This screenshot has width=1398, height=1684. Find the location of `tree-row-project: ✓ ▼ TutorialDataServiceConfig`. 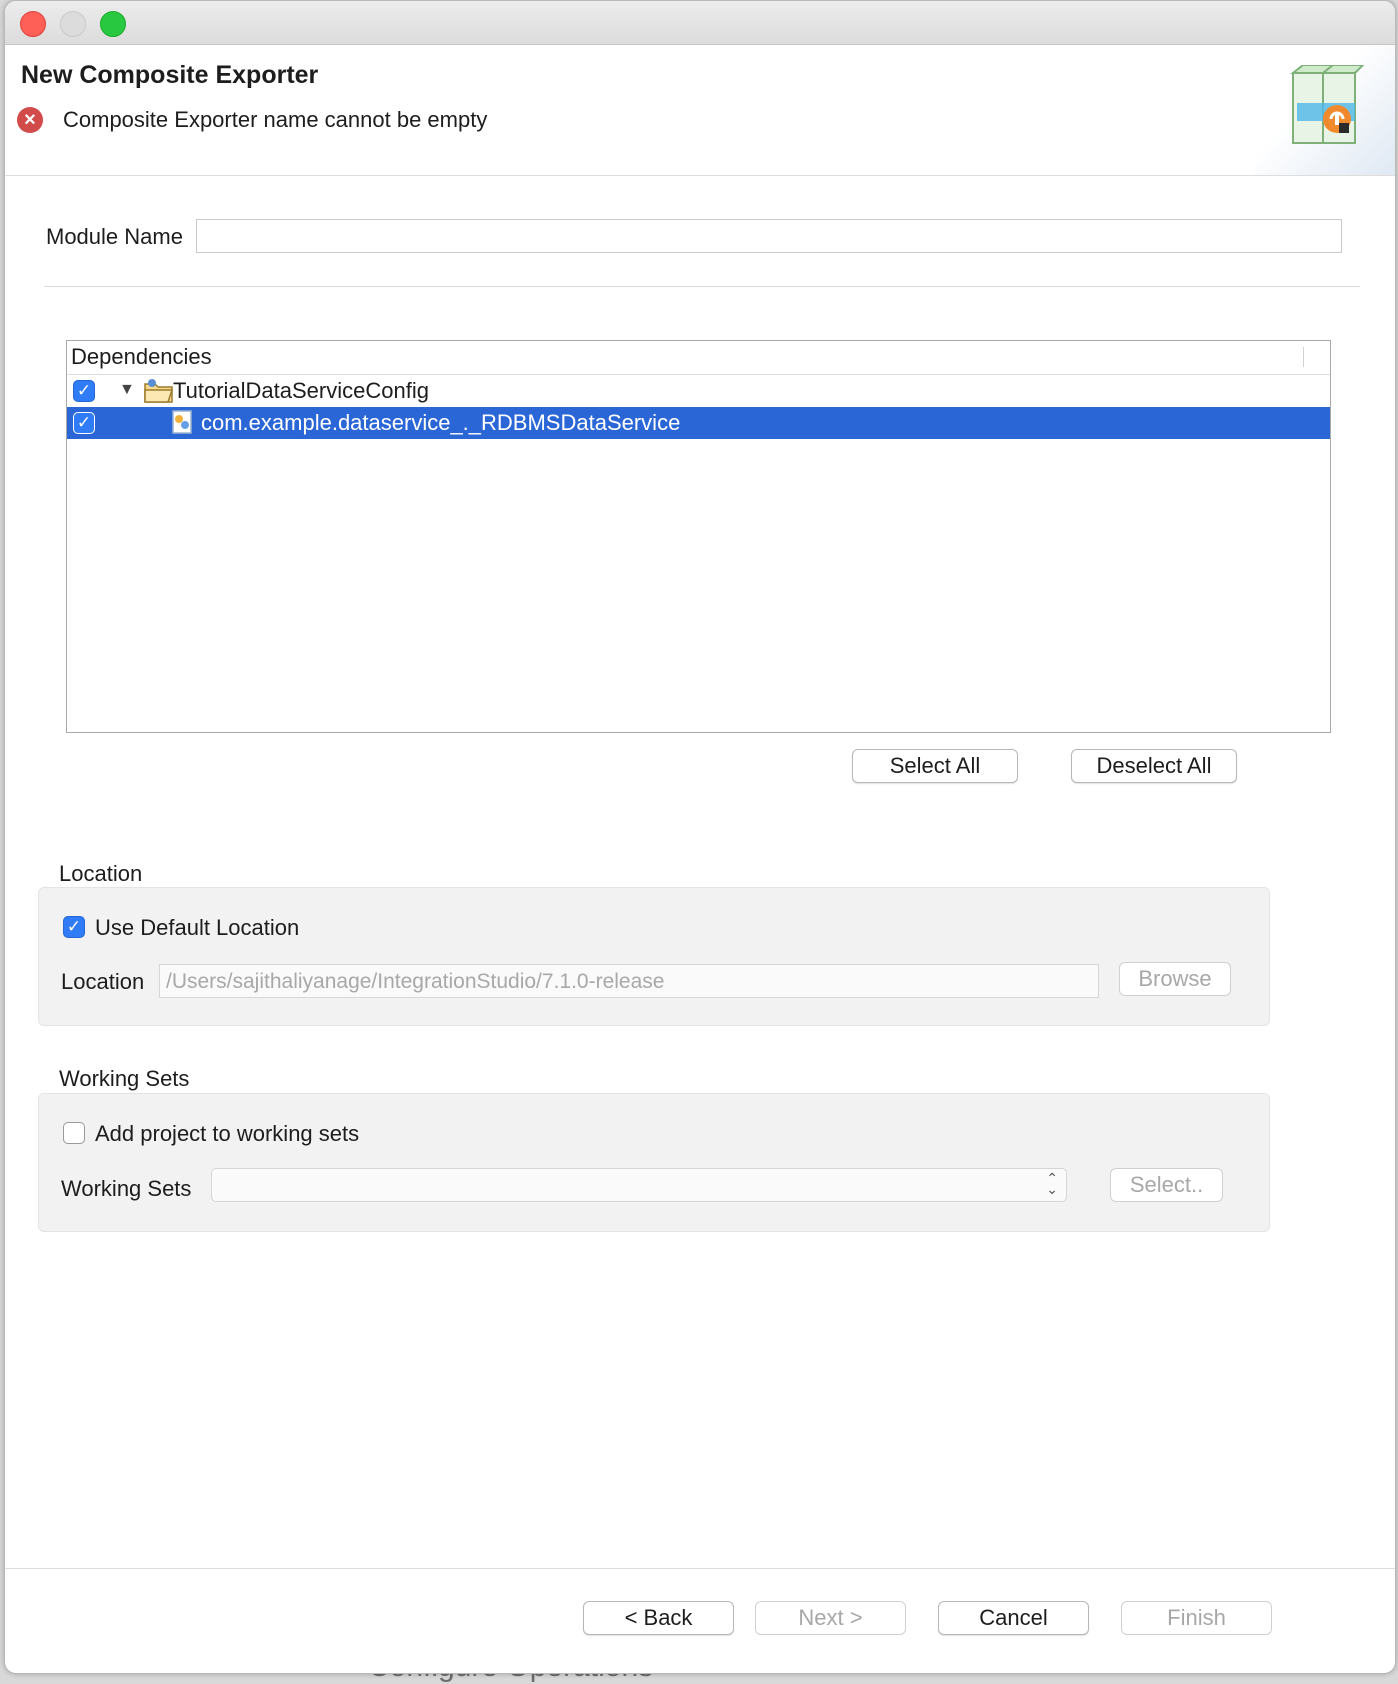

tree-row-project: ✓ ▼ TutorialDataServiceConfig is located at coordinates (698, 391).